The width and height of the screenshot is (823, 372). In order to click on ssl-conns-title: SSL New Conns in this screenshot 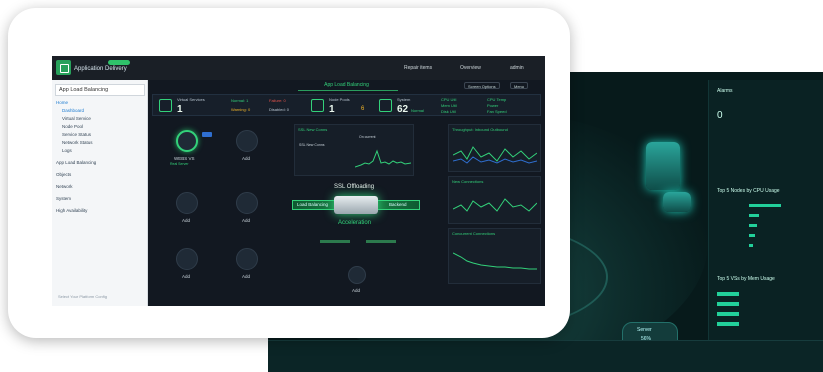, I will do `click(313, 129)`.